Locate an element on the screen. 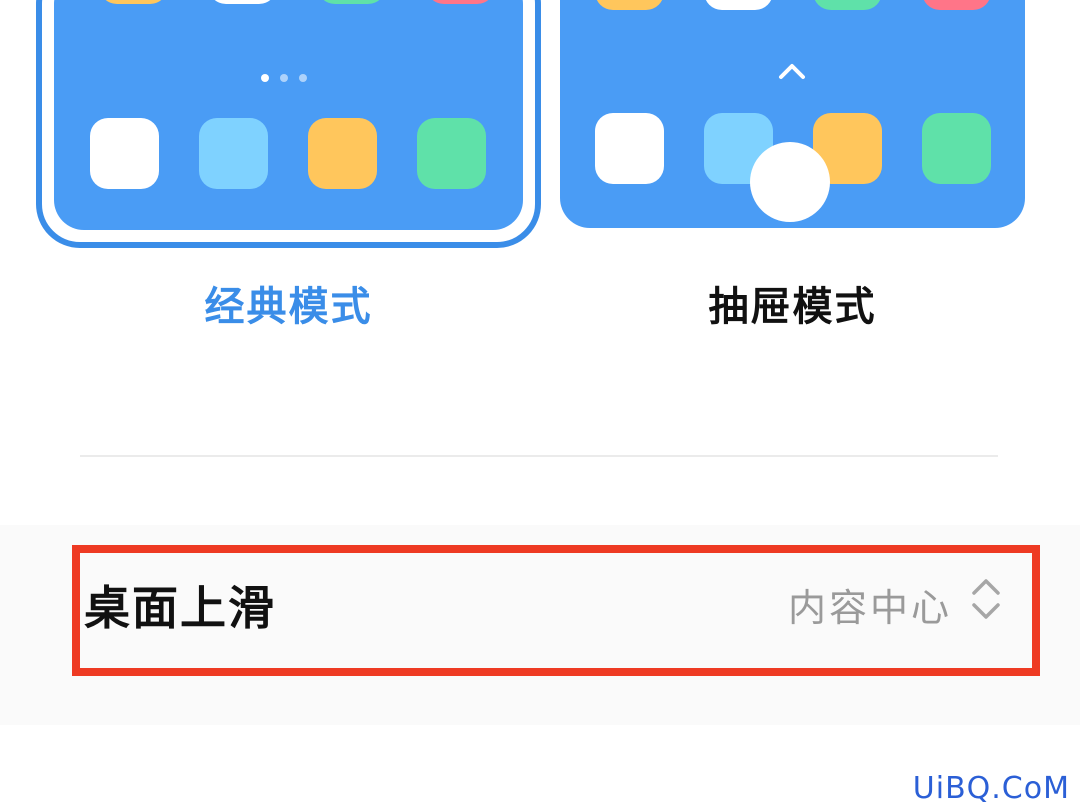 The width and height of the screenshot is (1080, 810). classic-mode-preview is located at coordinates (288, 115).